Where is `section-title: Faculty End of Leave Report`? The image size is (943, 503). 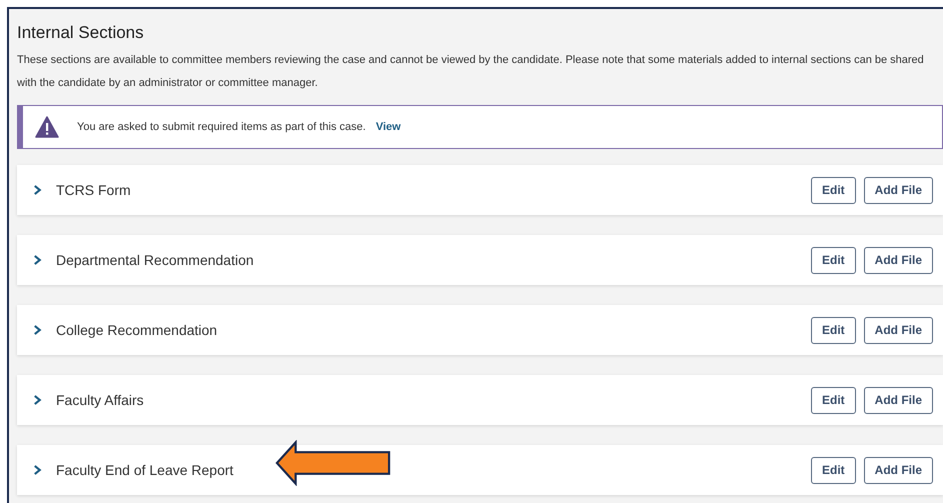 section-title: Faculty End of Leave Report is located at coordinates (433, 470).